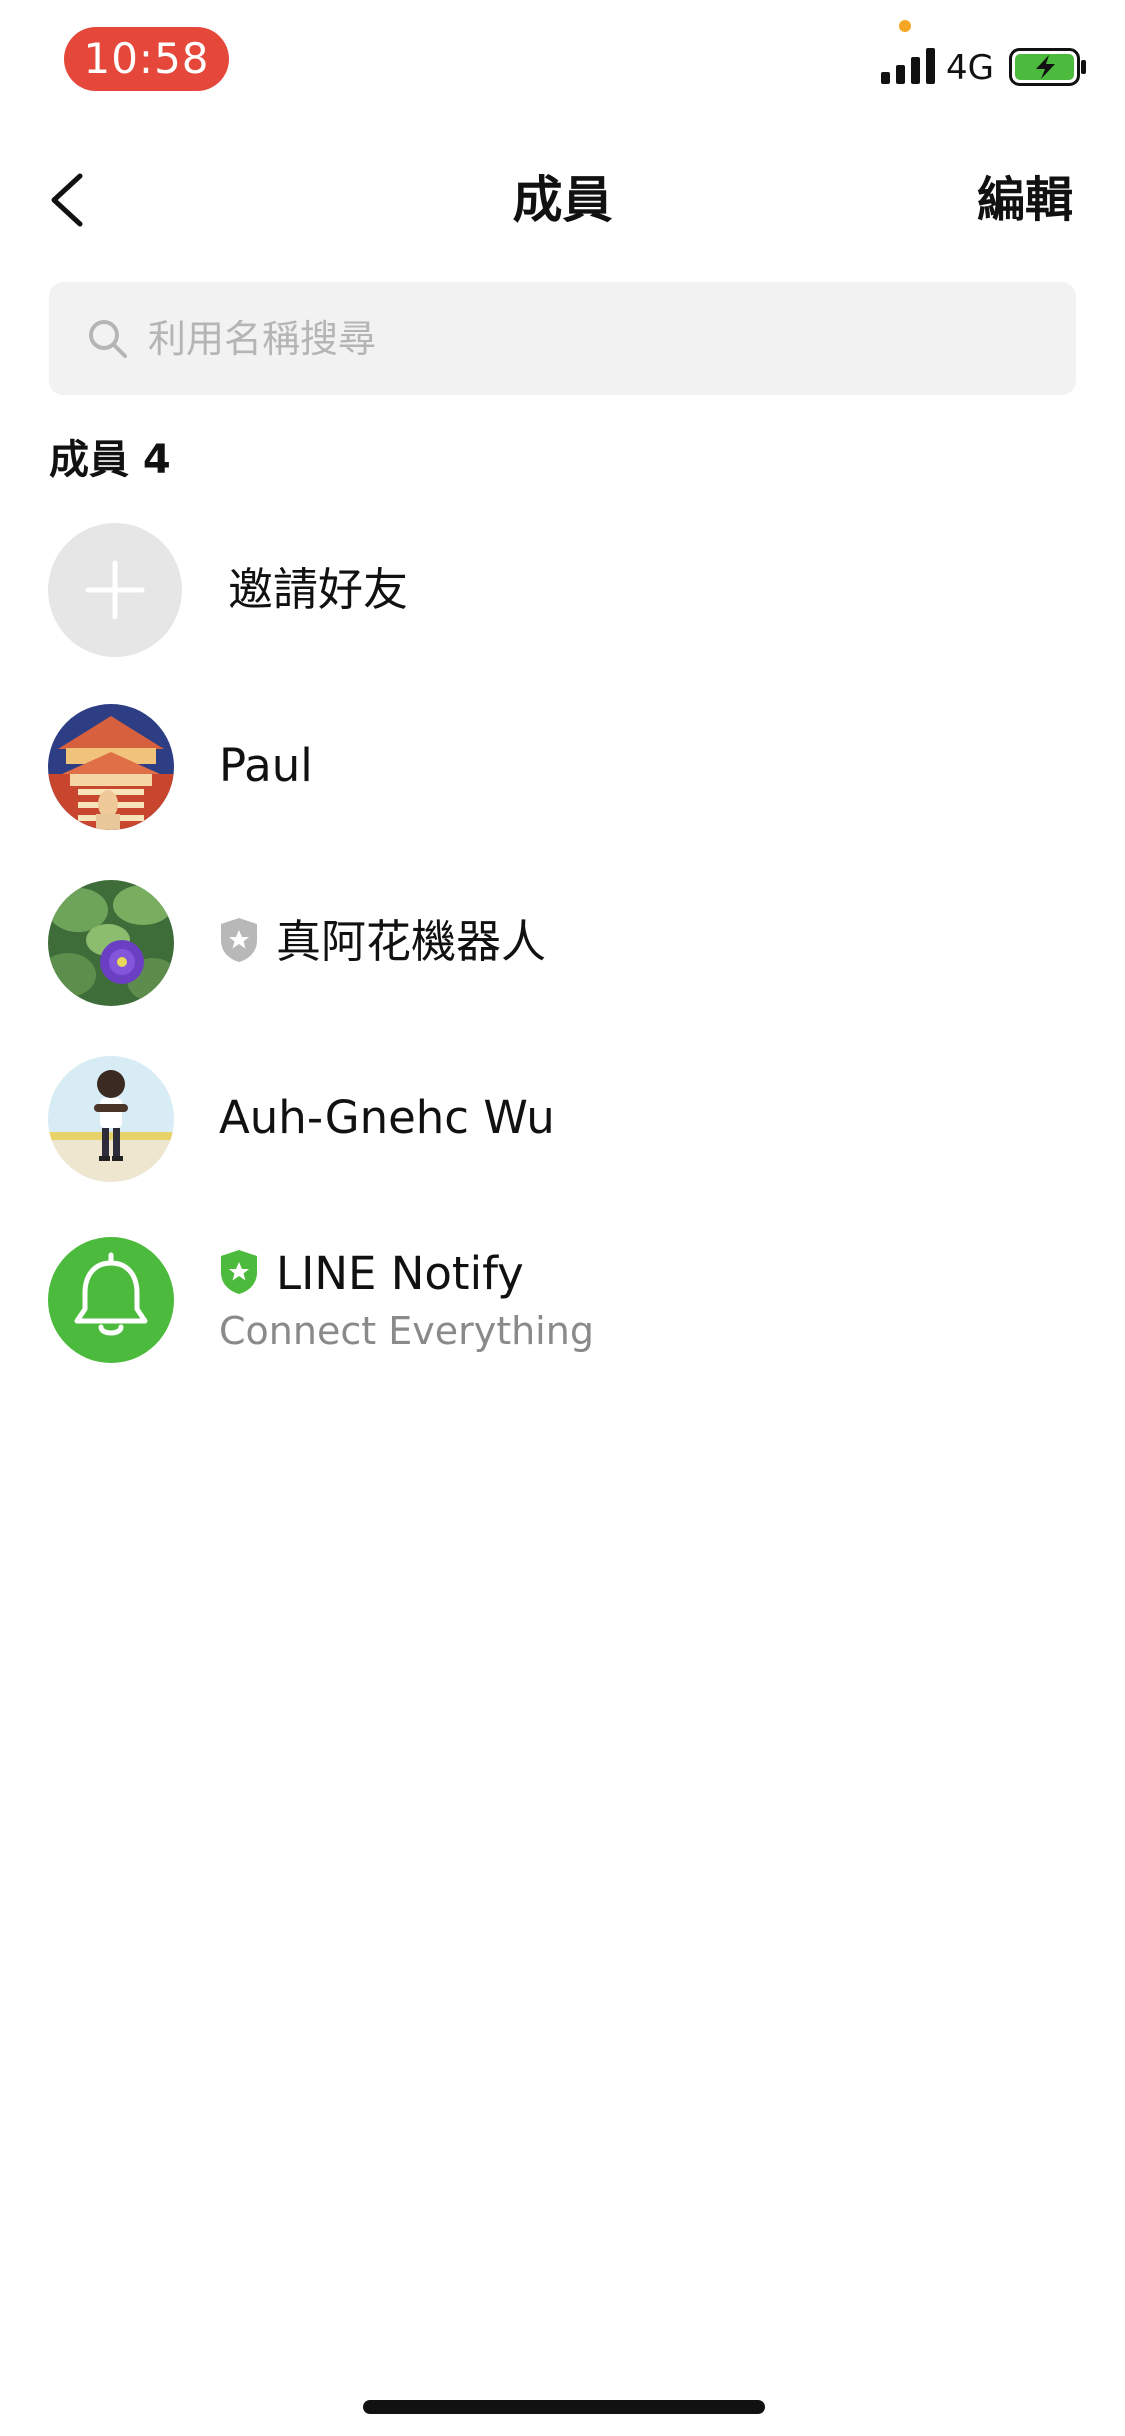 This screenshot has width=1125, height=2436. What do you see at coordinates (970, 68) in the screenshot?
I see `network-type: 4G` at bounding box center [970, 68].